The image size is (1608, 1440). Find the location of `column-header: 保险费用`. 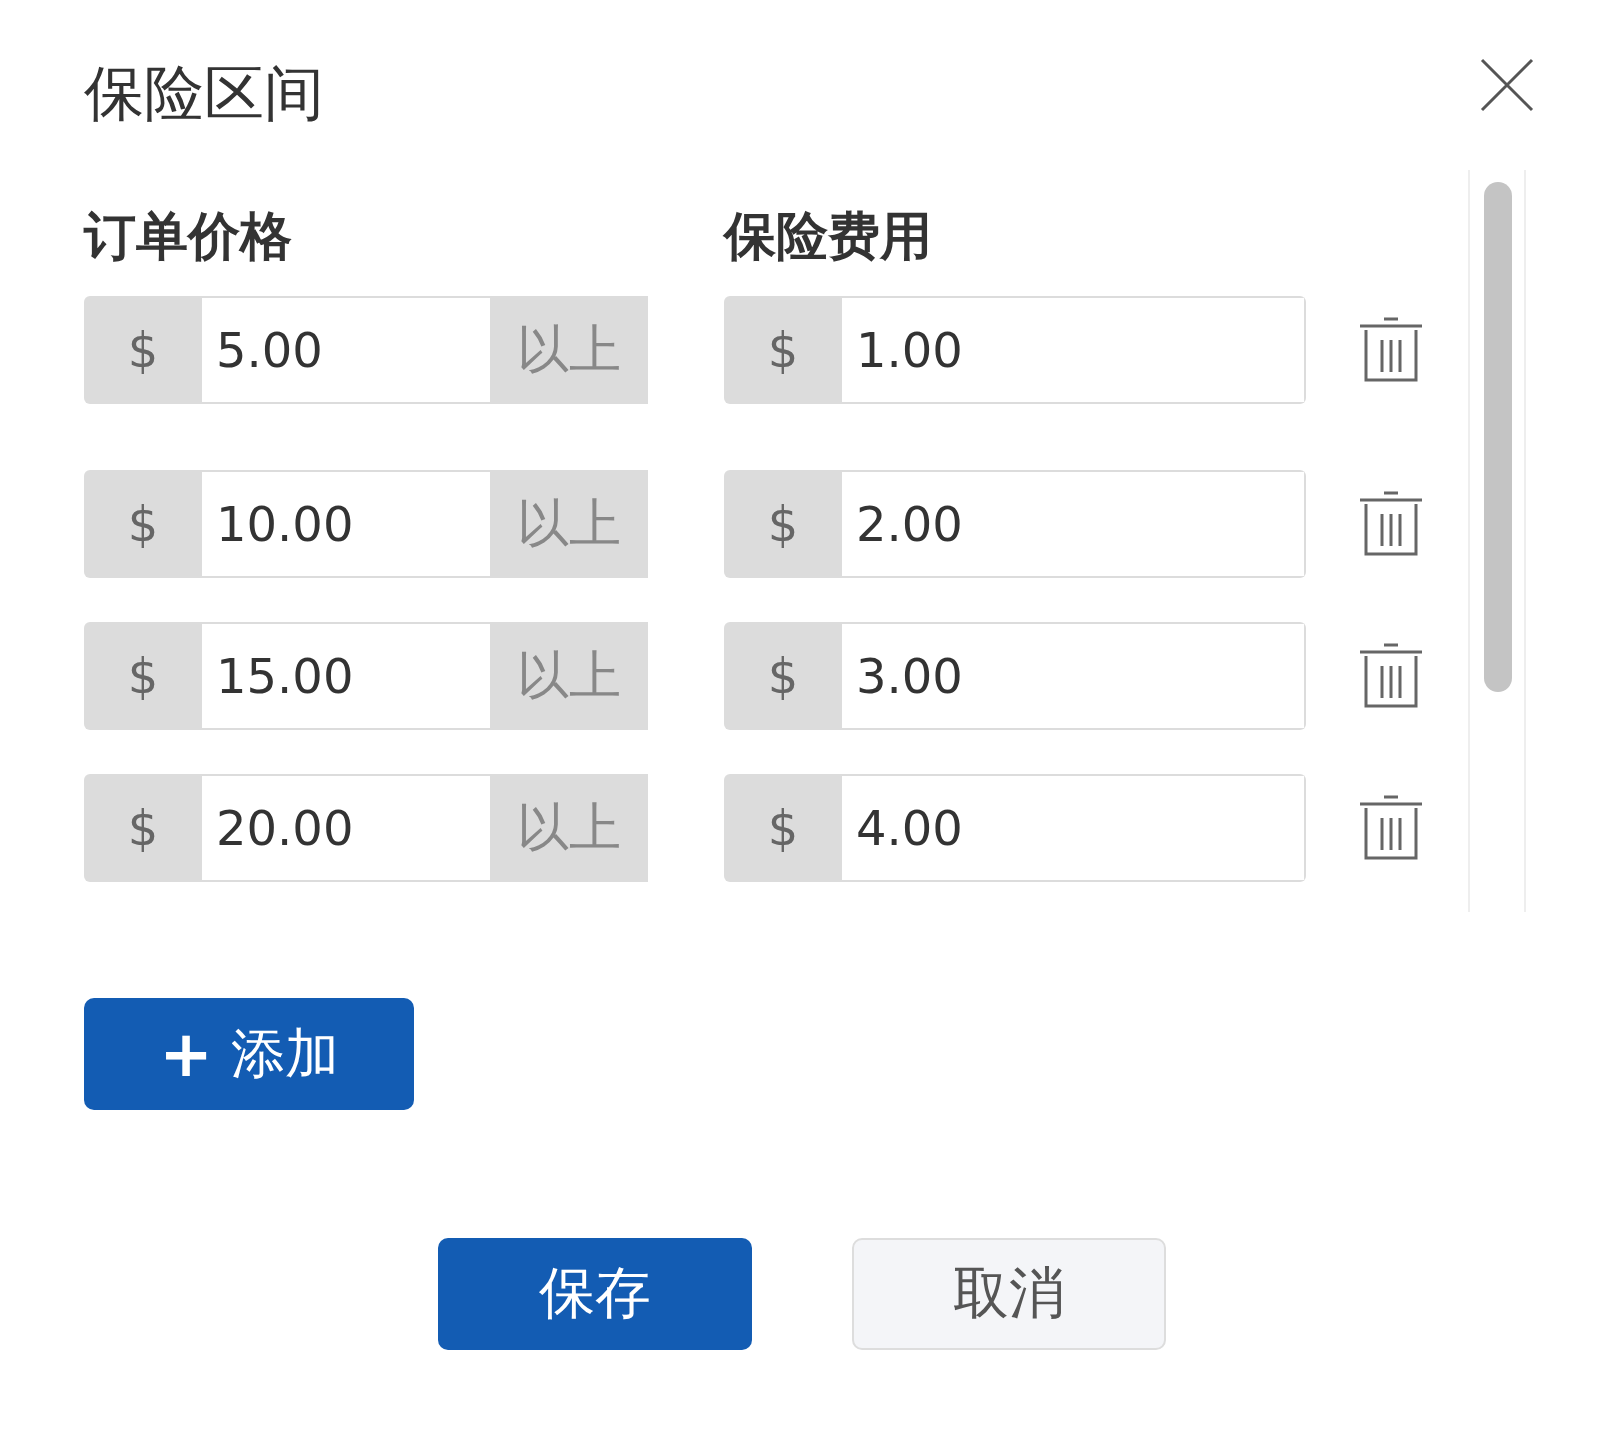

column-header: 保险费用 is located at coordinates (828, 236).